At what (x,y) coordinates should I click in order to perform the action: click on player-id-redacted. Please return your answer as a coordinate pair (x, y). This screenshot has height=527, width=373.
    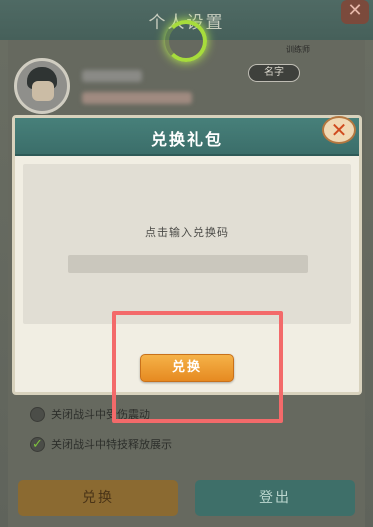
    Looking at the image, I should click on (137, 98).